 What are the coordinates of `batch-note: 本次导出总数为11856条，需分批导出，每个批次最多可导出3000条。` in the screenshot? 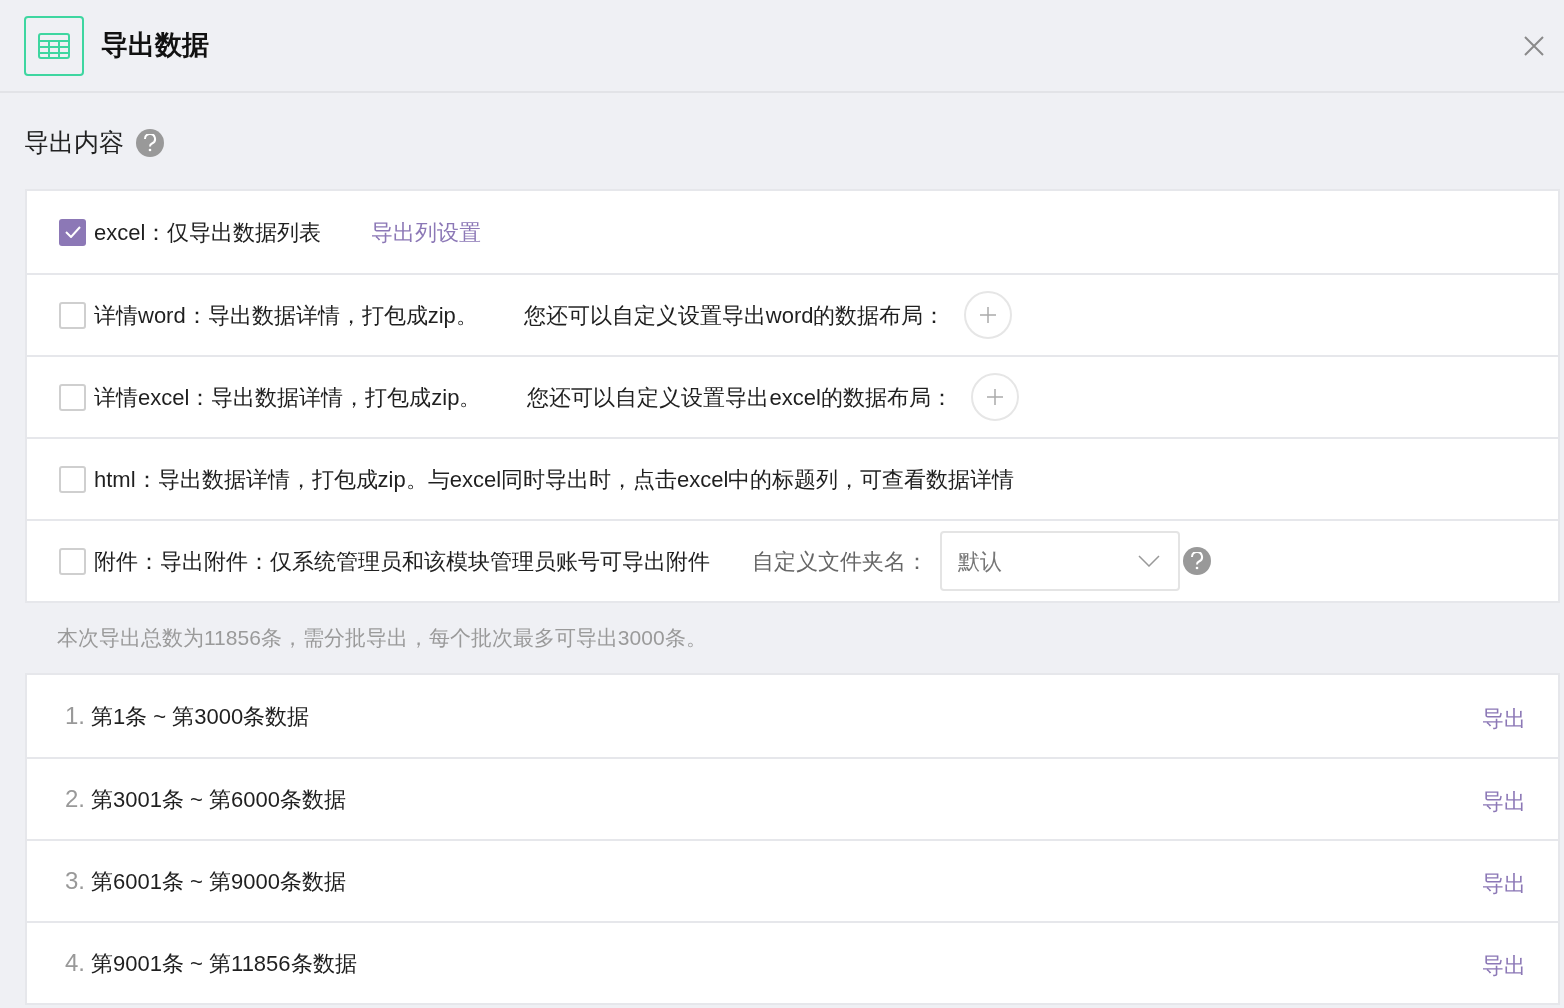 It's located at (382, 638).